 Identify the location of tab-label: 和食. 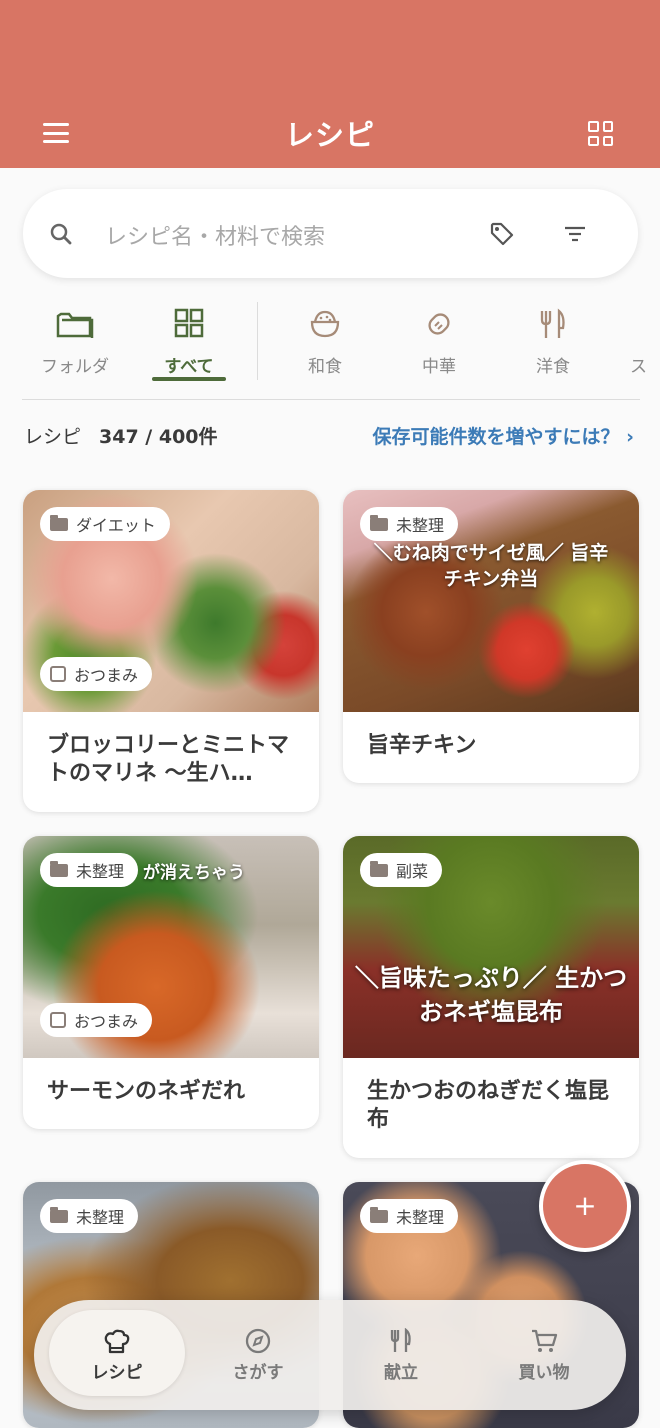
(325, 367).